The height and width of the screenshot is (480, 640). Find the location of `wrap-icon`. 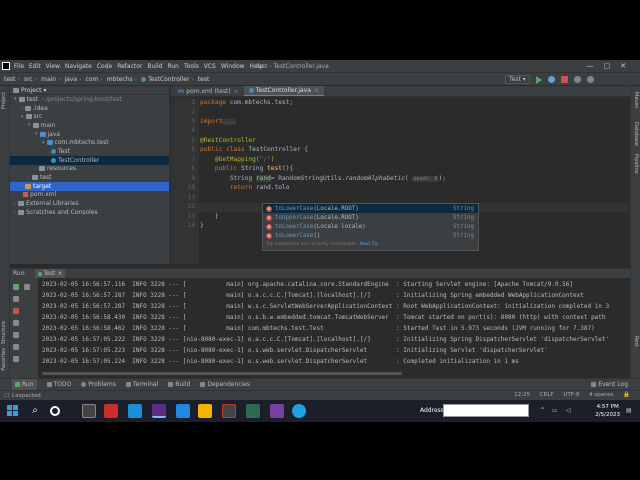

wrap-icon is located at coordinates (16, 323).